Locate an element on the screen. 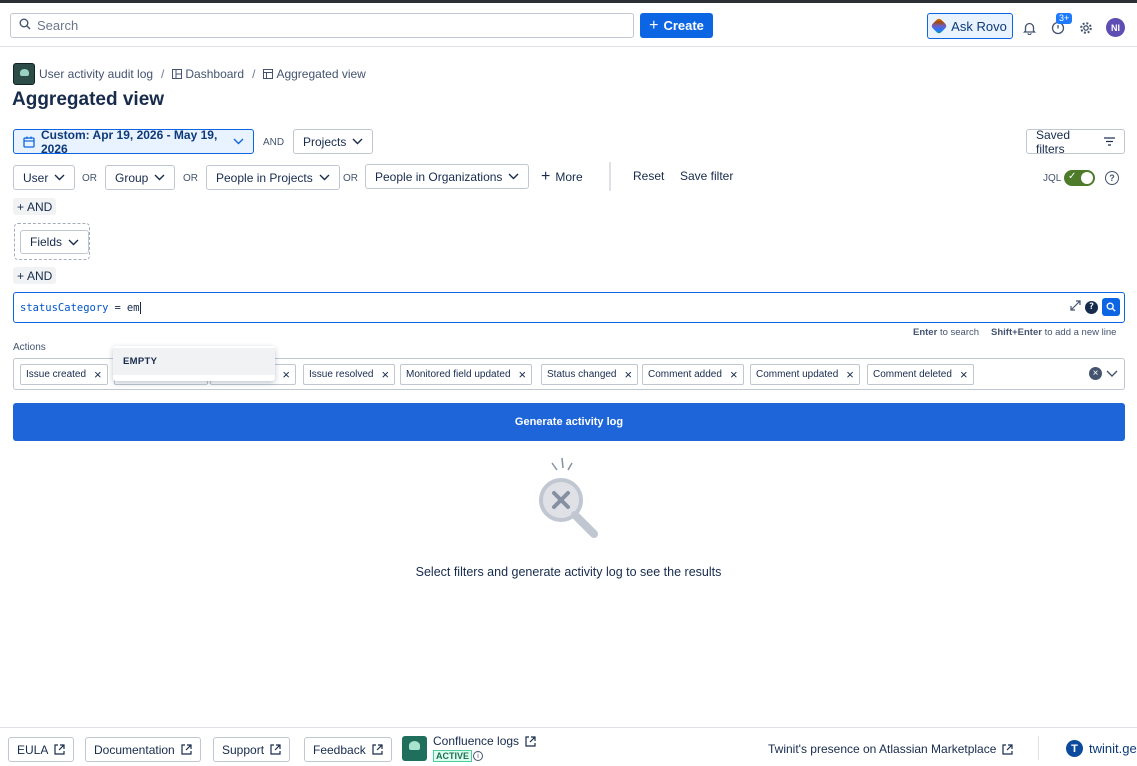 This screenshot has width=1137, height=766. action-chip: Comment updated × is located at coordinates (805, 374).